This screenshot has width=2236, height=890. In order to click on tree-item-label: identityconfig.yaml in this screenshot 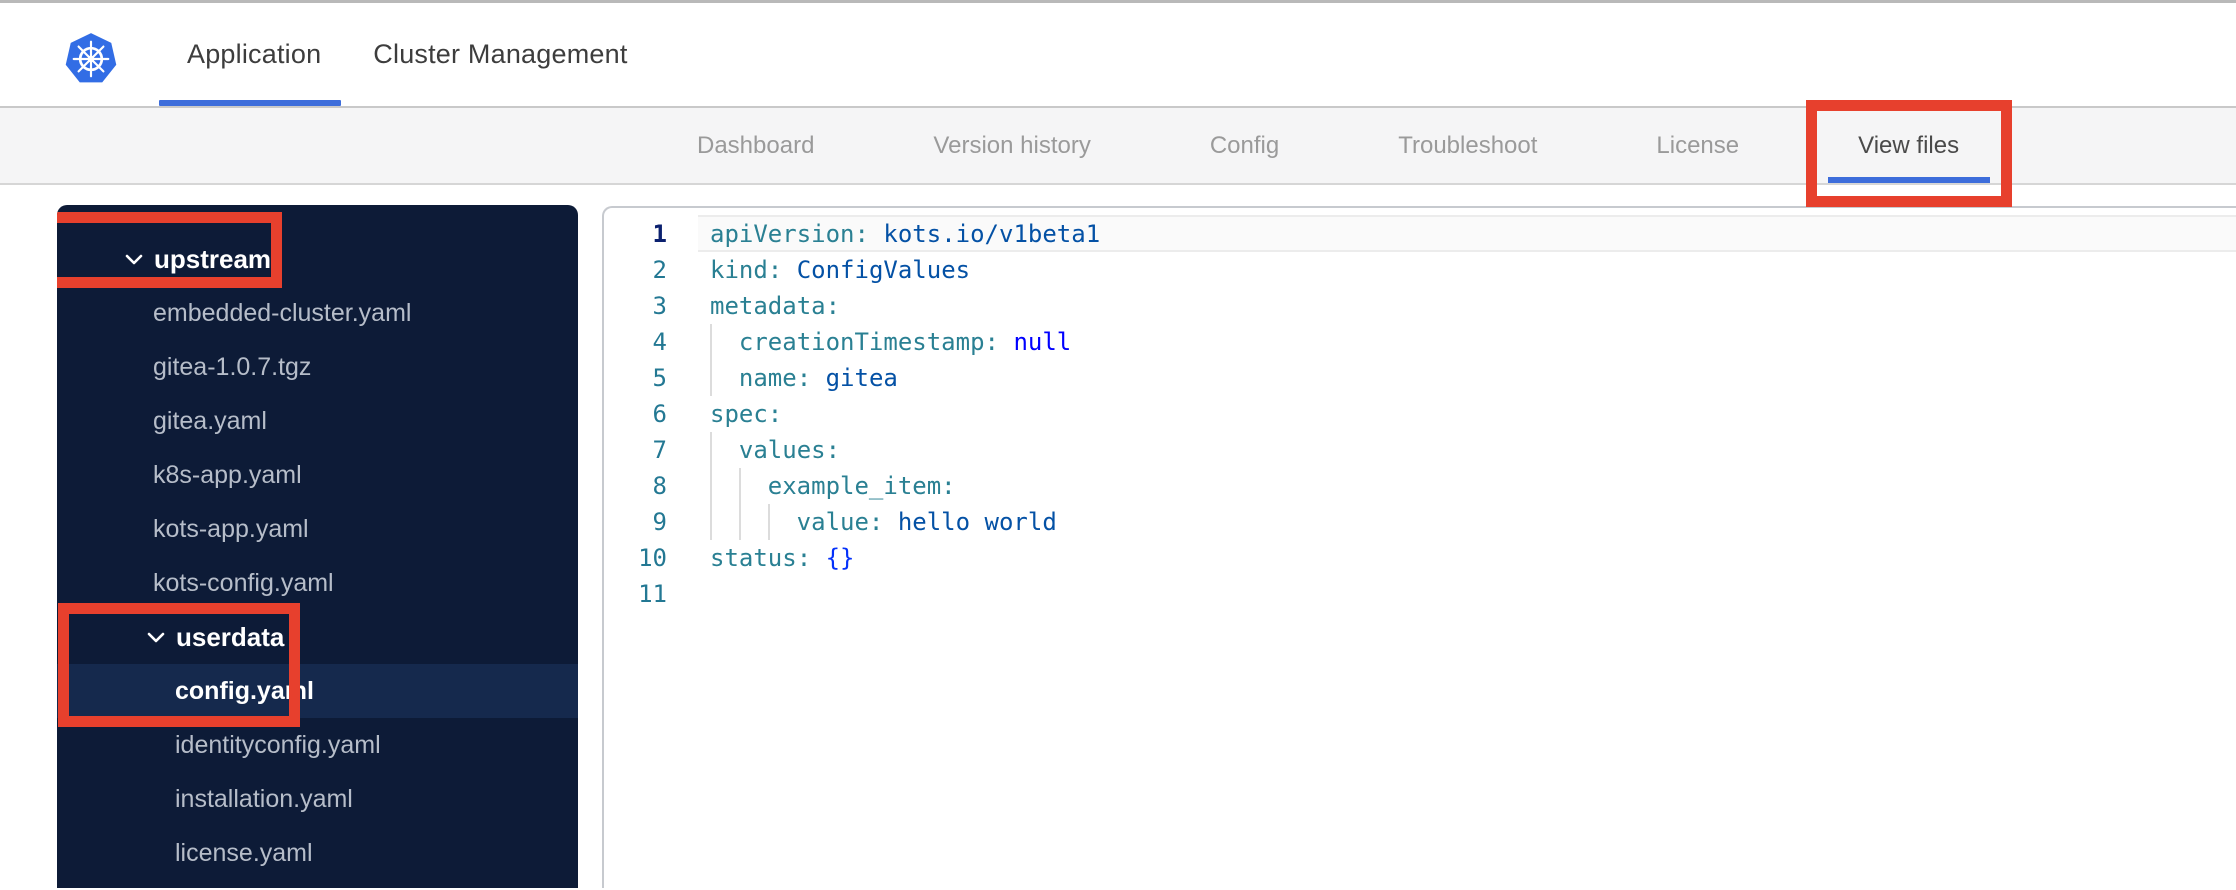, I will do `click(278, 744)`.